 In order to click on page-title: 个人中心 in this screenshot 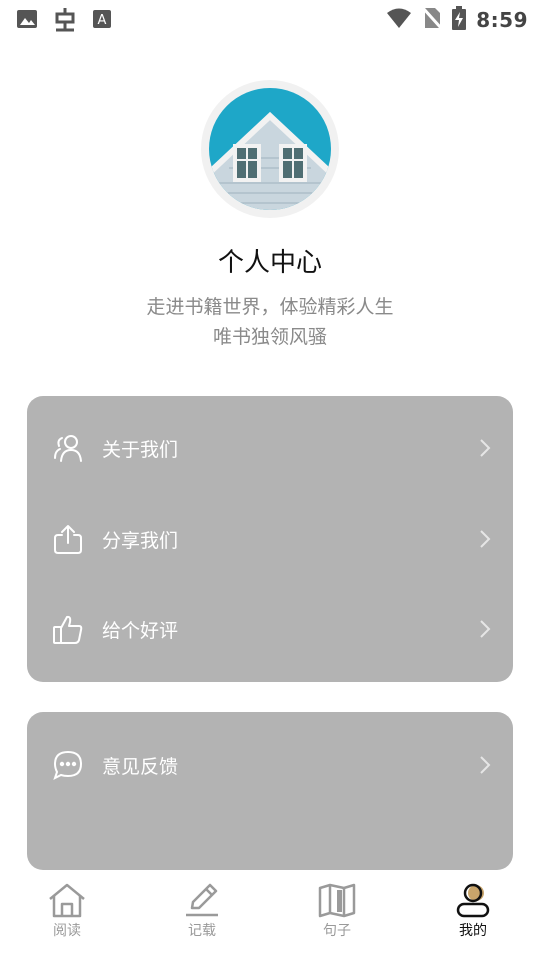, I will do `click(269, 263)`.